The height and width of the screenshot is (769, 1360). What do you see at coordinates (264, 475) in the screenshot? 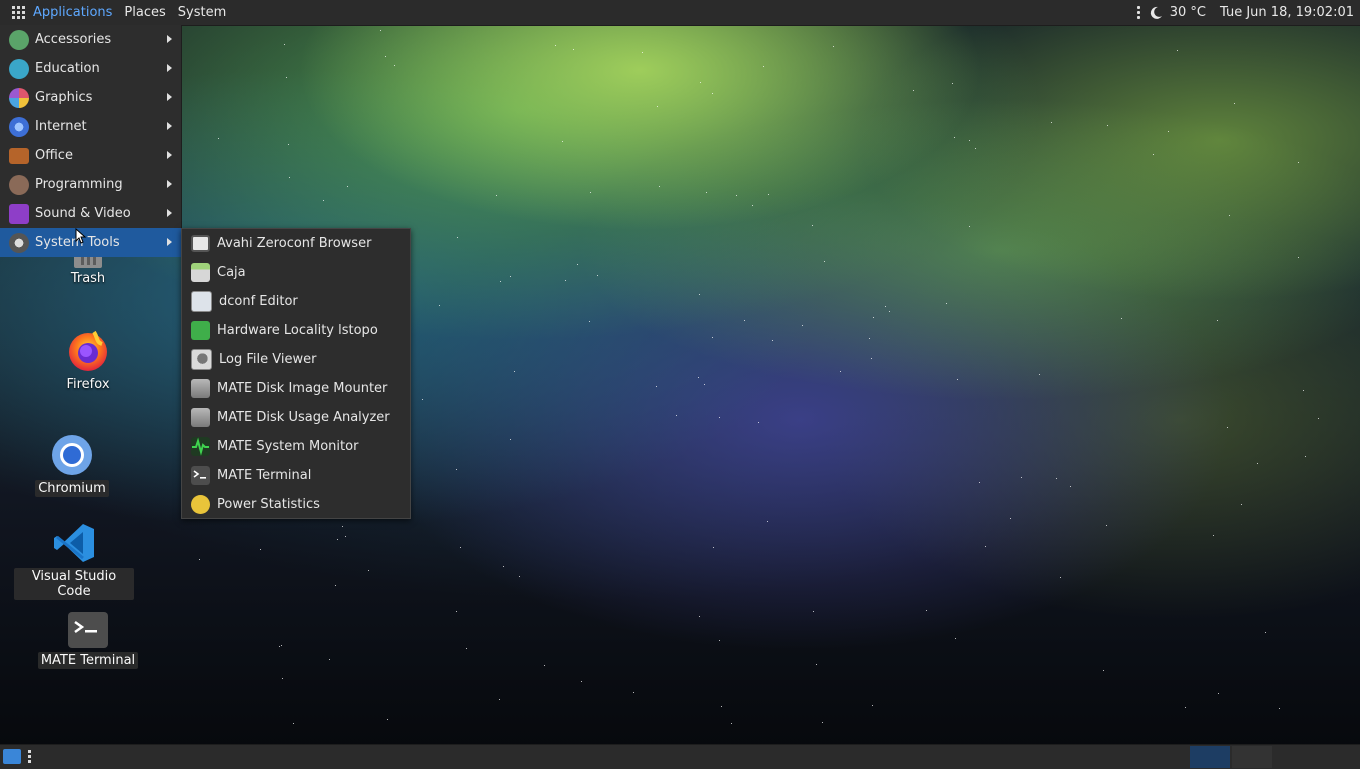
I see `menu-item-label: MATE Terminal` at bounding box center [264, 475].